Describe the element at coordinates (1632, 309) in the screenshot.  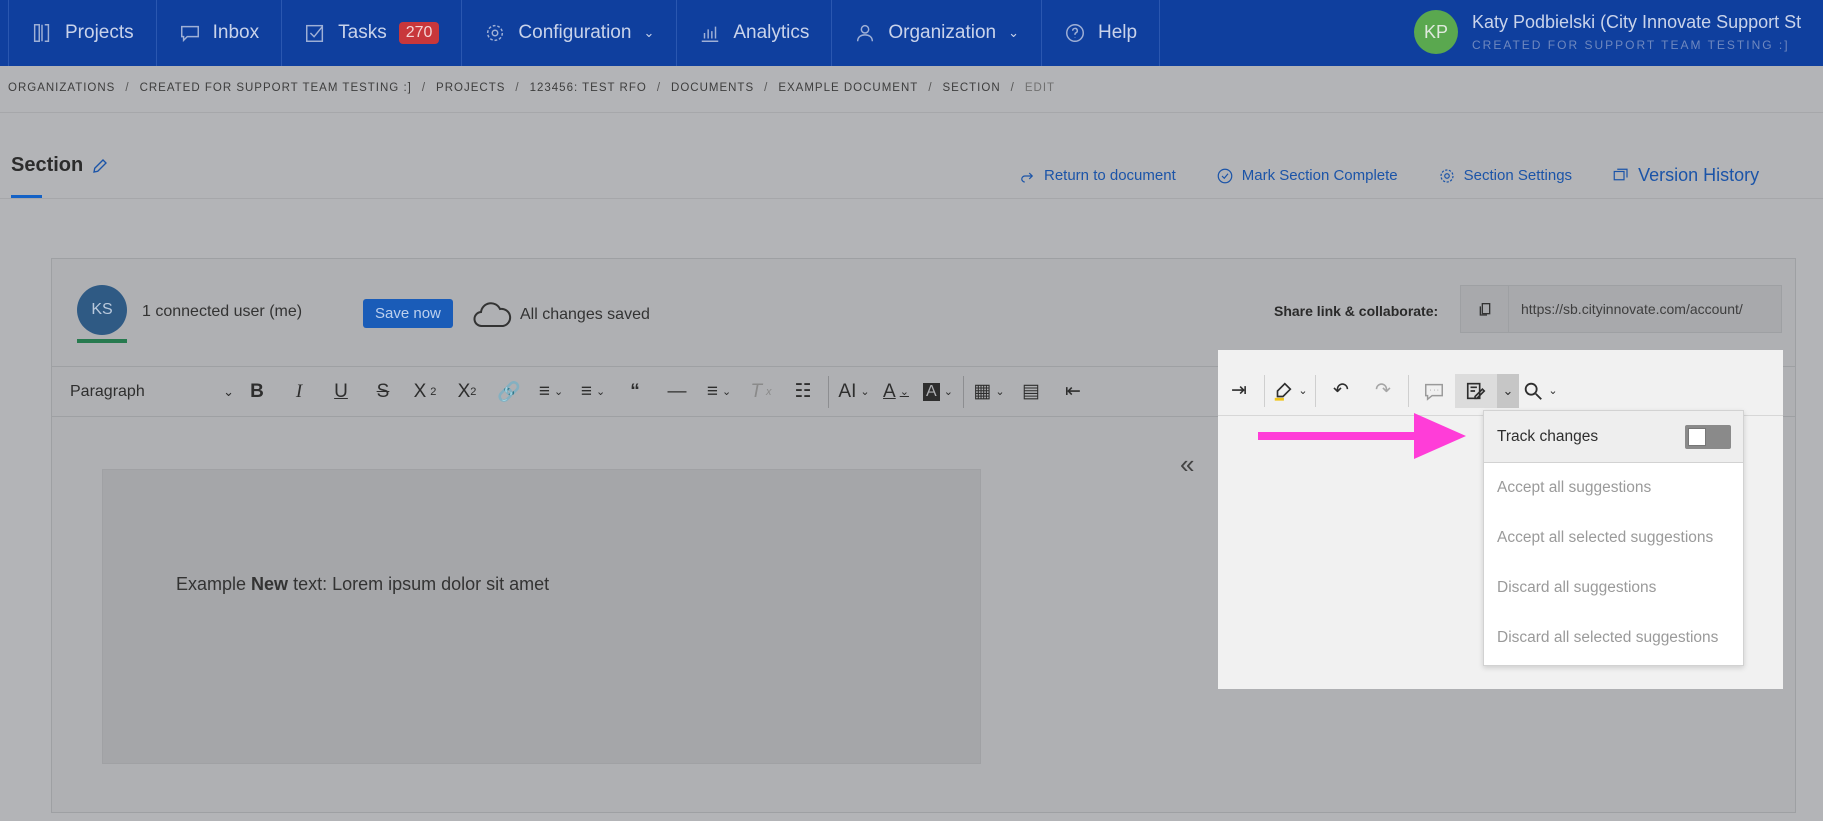
I see `share-url: https://sb.cityinnovate.com/account/` at that location.